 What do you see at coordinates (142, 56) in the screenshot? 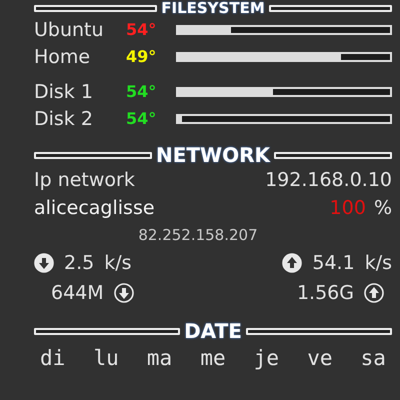
I see `temperature-reading: 49°` at bounding box center [142, 56].